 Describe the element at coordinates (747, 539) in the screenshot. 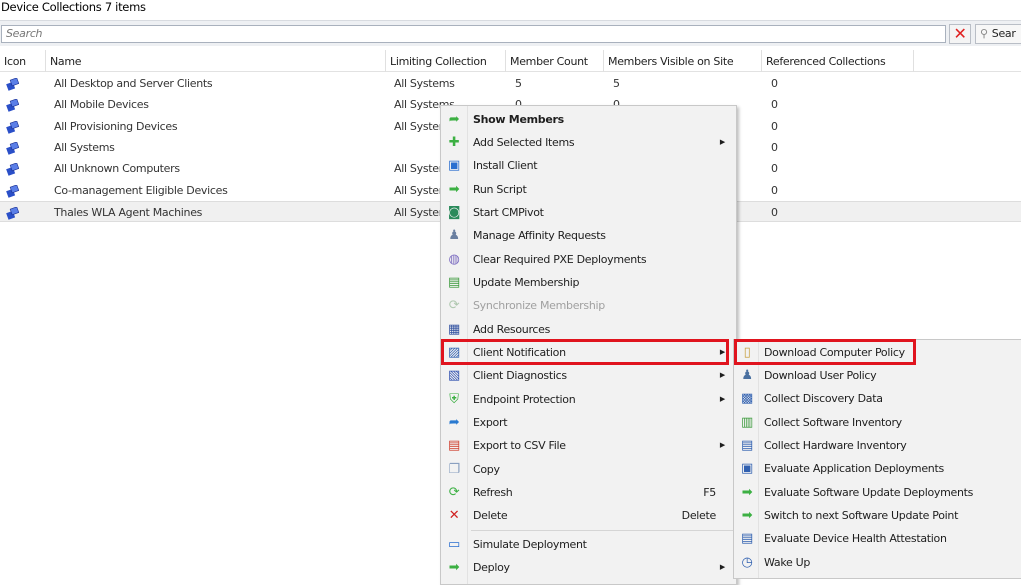

I see `health-icon: ▤` at that location.